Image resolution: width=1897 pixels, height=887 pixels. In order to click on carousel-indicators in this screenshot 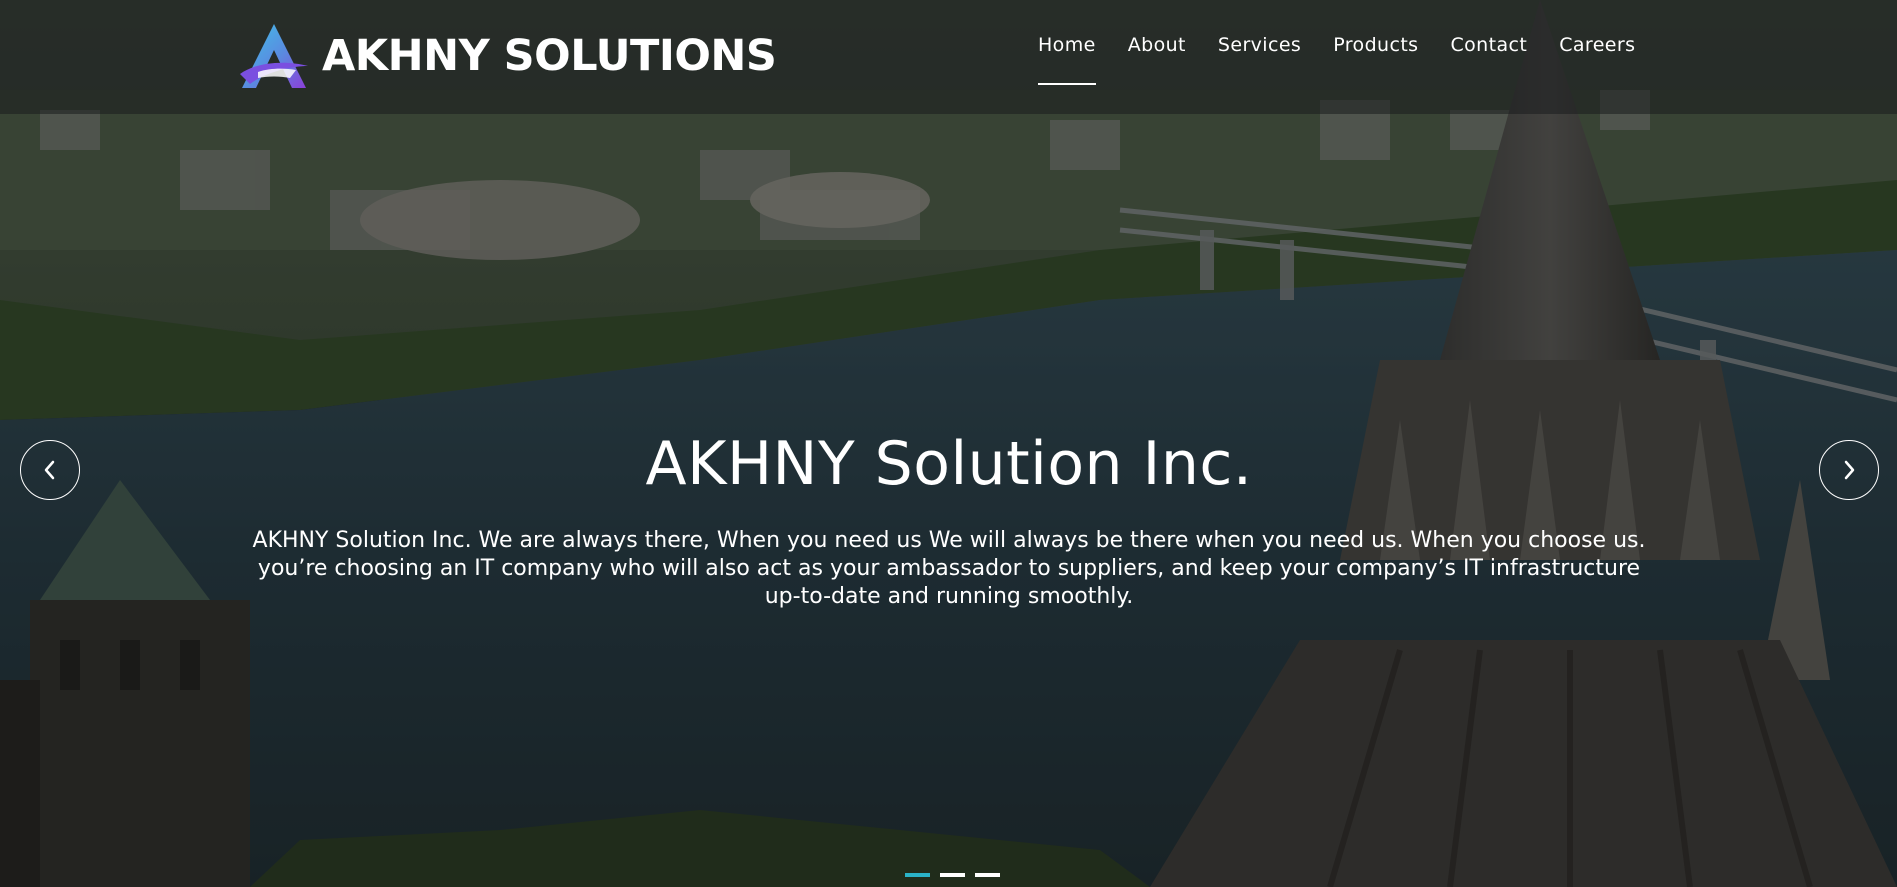, I will do `click(952, 875)`.